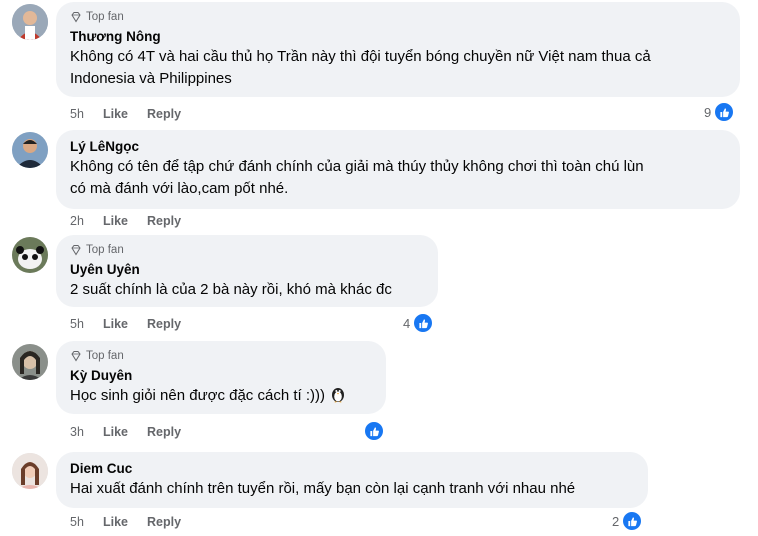 Image resolution: width=758 pixels, height=536 pixels. What do you see at coordinates (353, 468) in the screenshot?
I see `author-name: Diem Cuc` at bounding box center [353, 468].